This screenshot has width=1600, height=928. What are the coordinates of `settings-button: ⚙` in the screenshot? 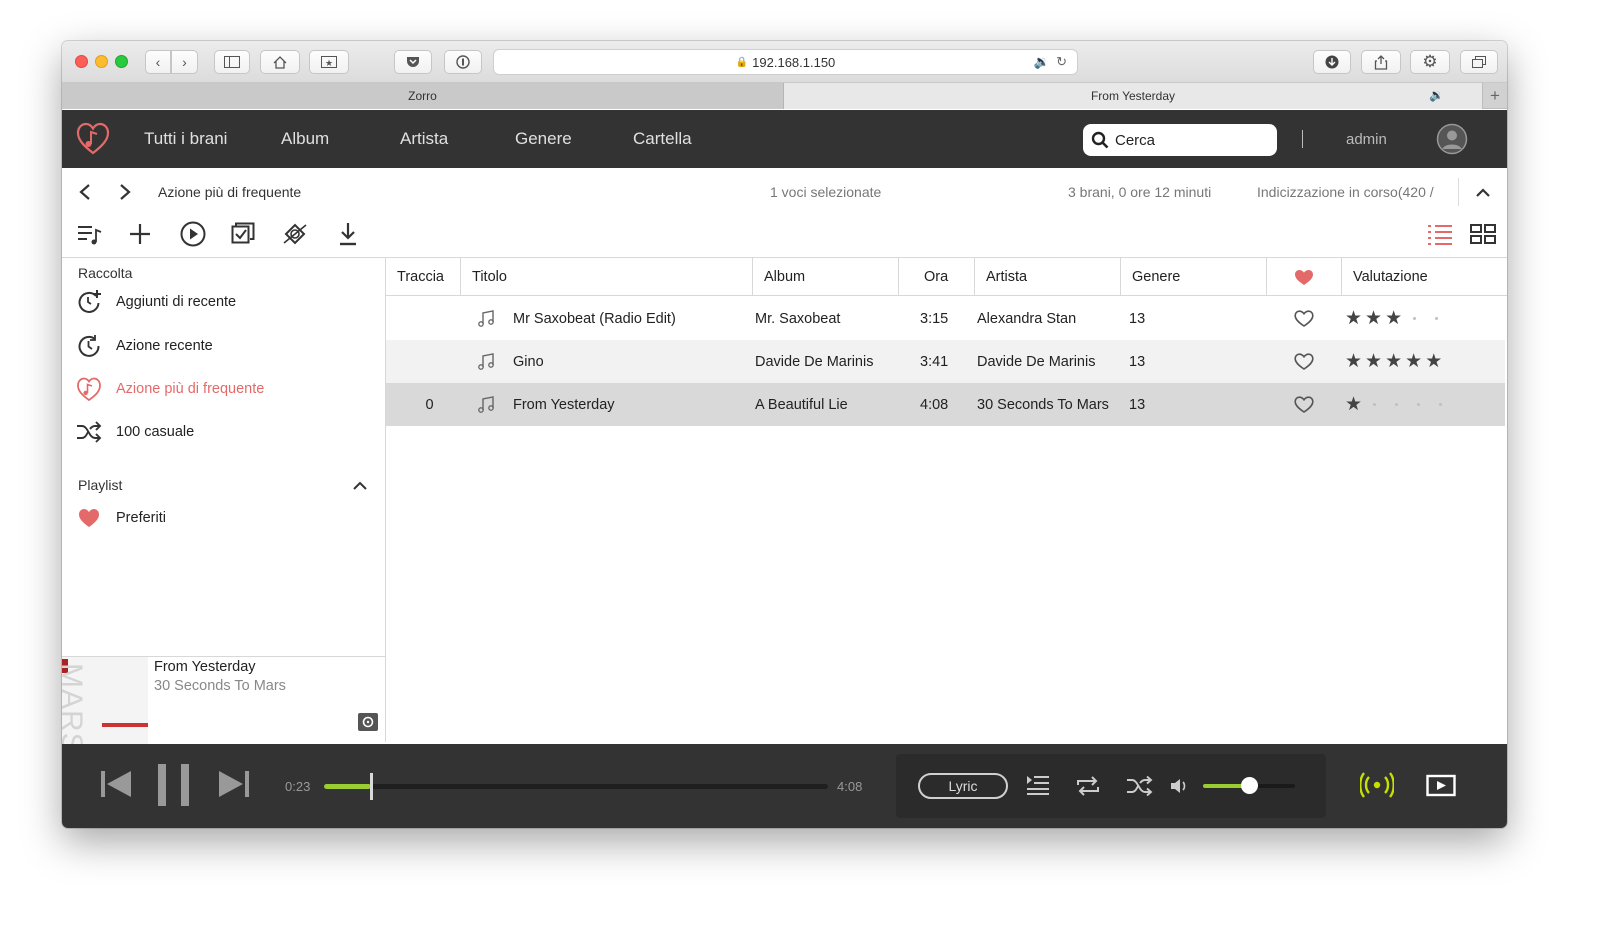 It's located at (1430, 62).